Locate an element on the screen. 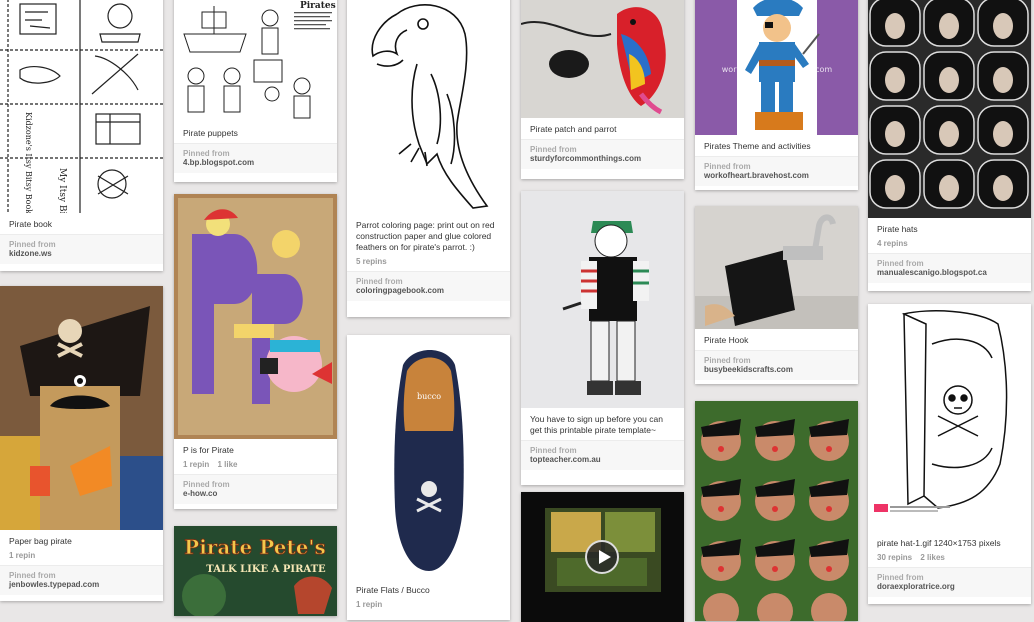  pin-card-pirate-petes-book: Pirate Pete's TALK LIKE A PIRATE is located at coordinates (255, 571).